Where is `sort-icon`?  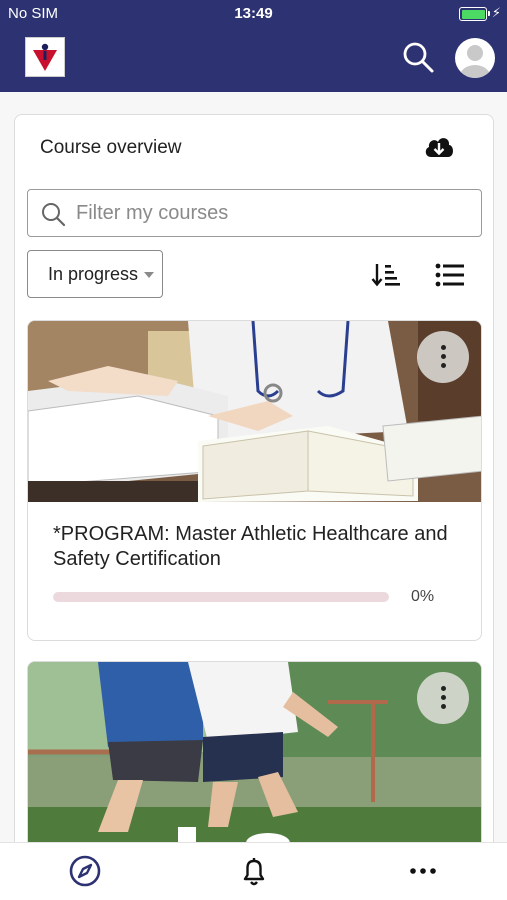
sort-icon is located at coordinates (386, 275).